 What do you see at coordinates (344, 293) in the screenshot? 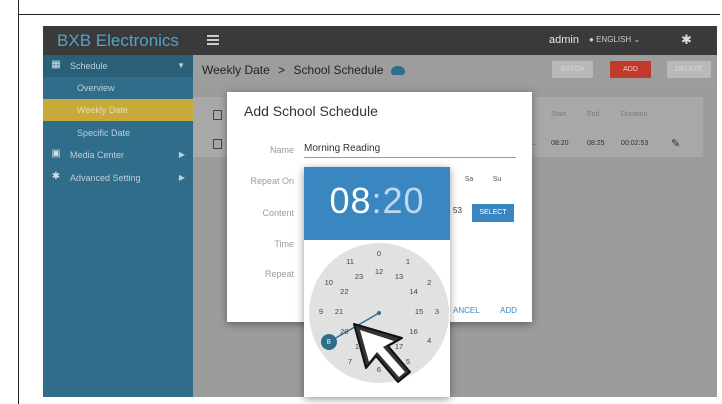
I see `clock-number-inner: 22` at bounding box center [344, 293].